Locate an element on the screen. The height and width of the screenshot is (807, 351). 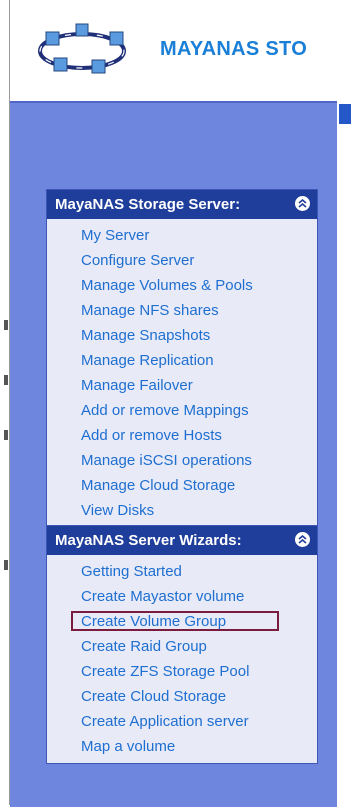
menu-item-getting-started: Getting Started is located at coordinates (182, 571).